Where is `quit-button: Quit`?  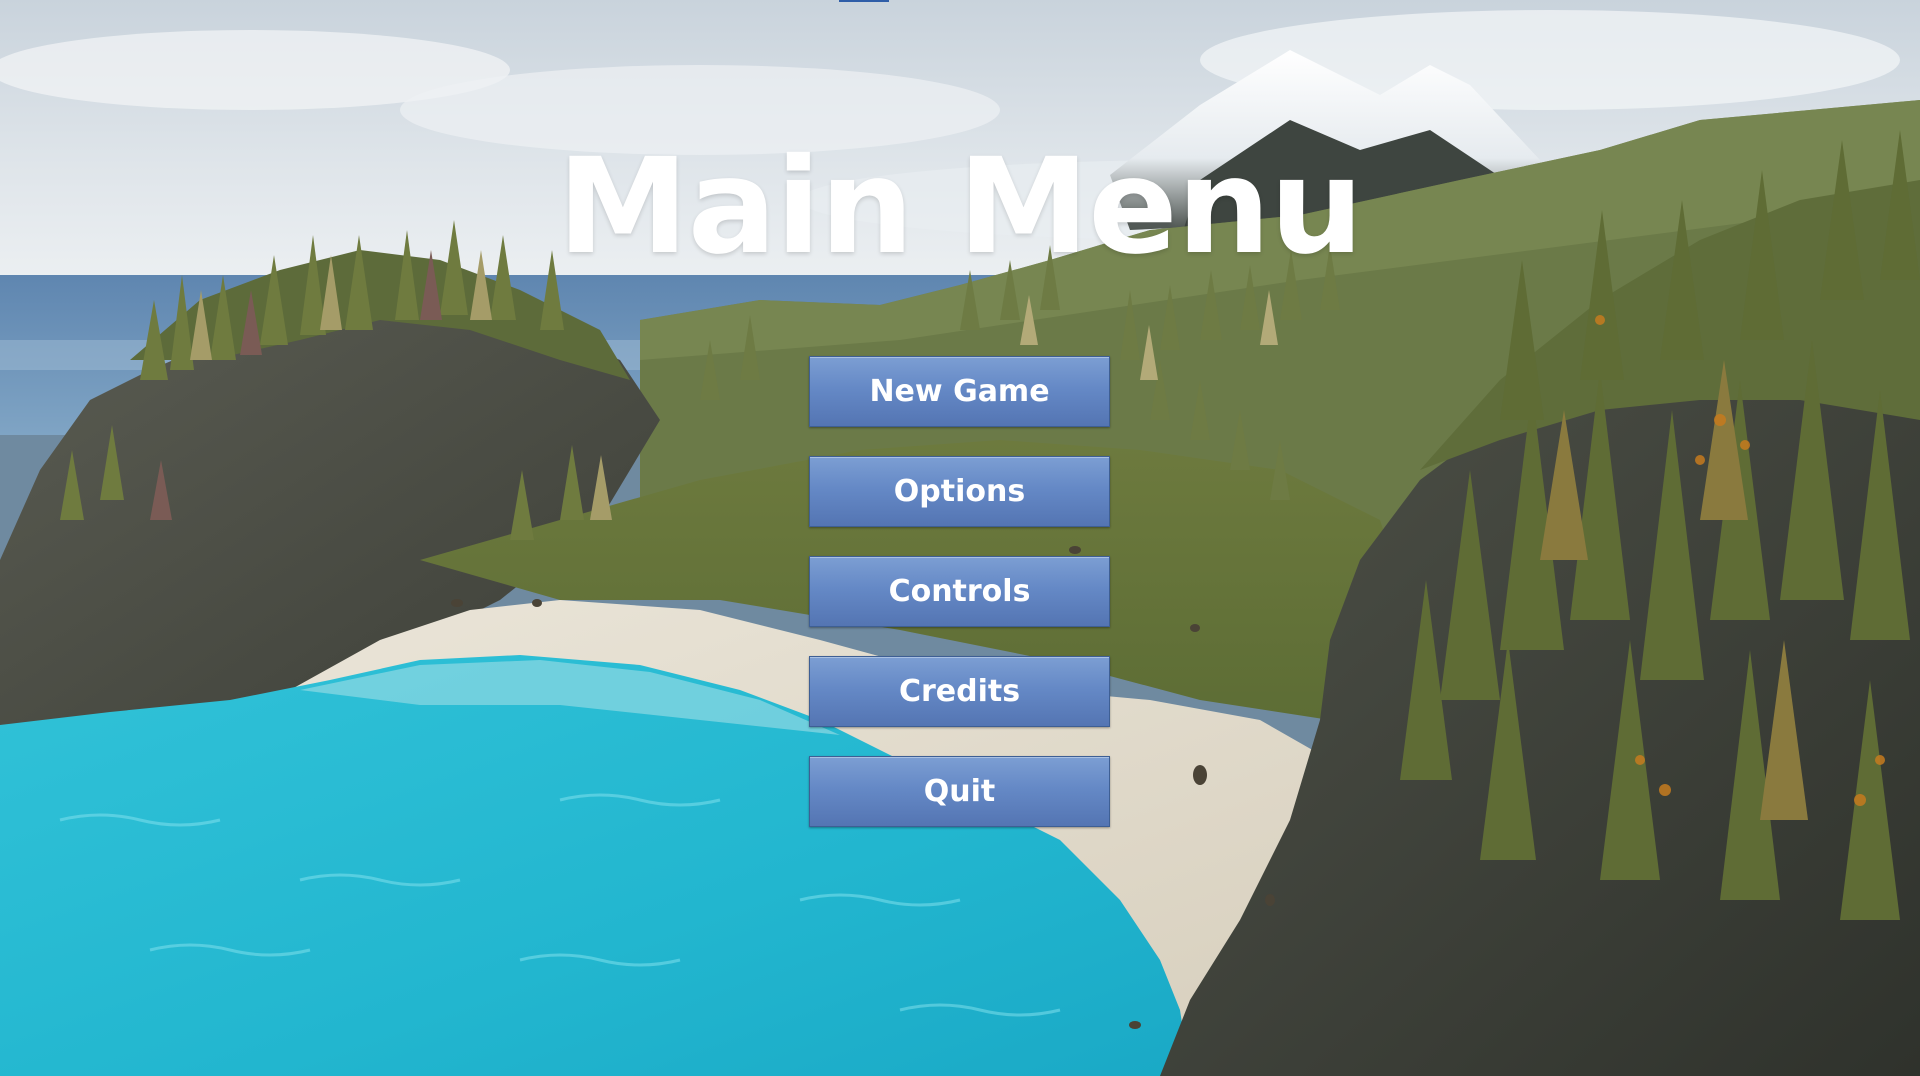 quit-button: Quit is located at coordinates (959, 791).